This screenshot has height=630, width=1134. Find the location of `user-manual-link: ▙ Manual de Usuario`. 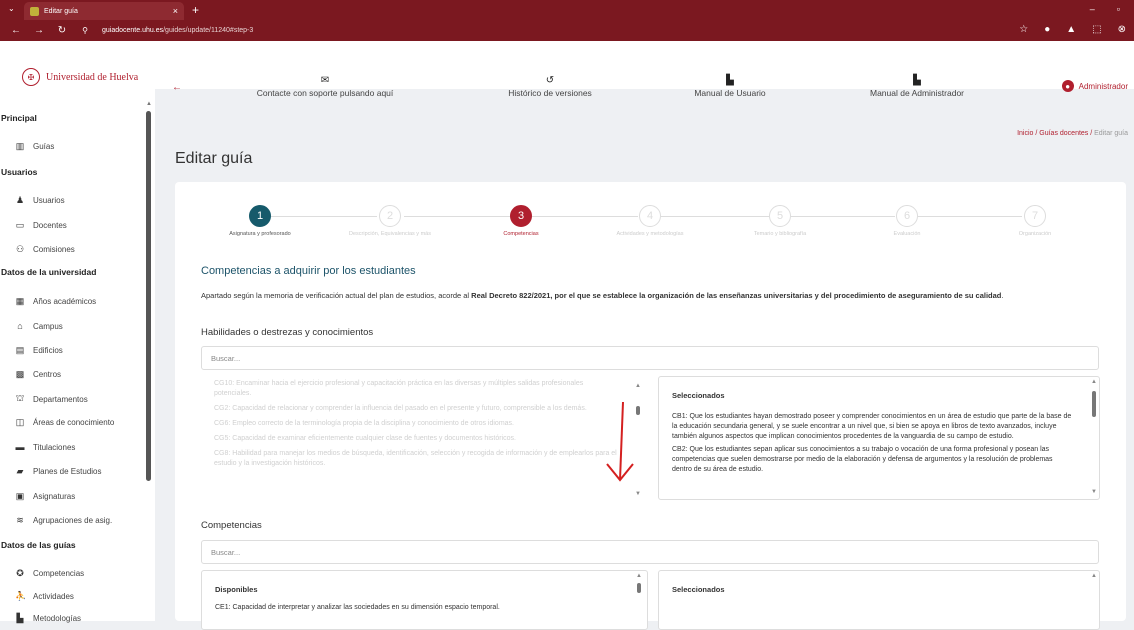

user-manual-link: ▙ Manual de Usuario is located at coordinates (730, 86).